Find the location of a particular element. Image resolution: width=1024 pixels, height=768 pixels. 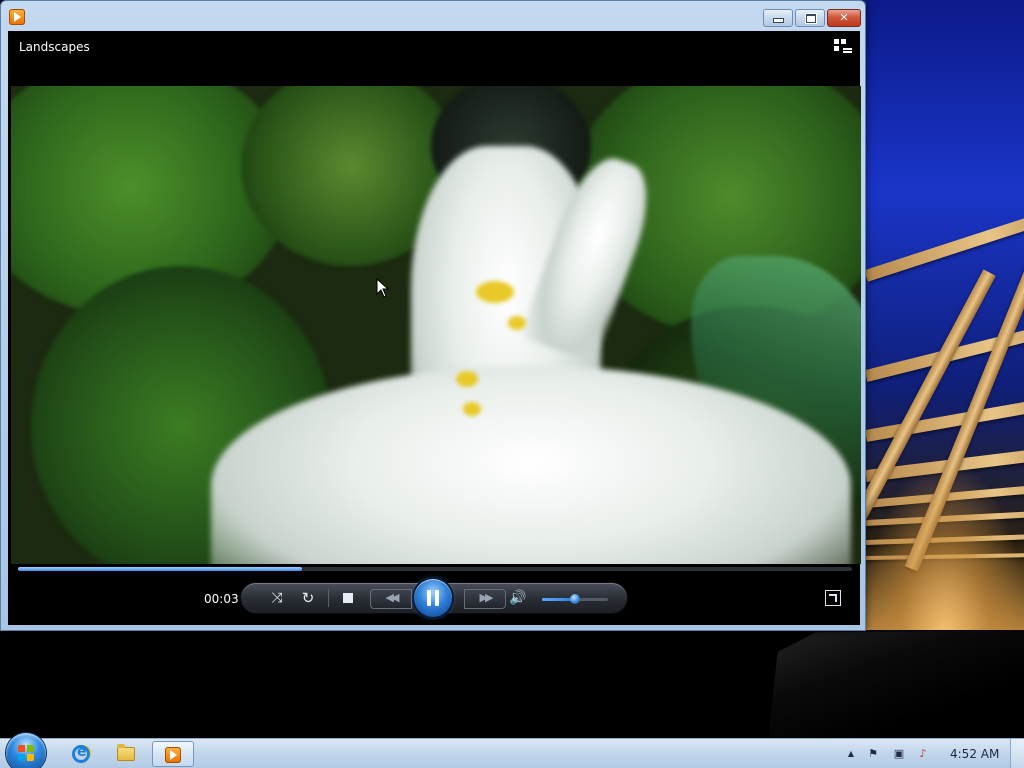

volume-slider-handle is located at coordinates (575, 599).